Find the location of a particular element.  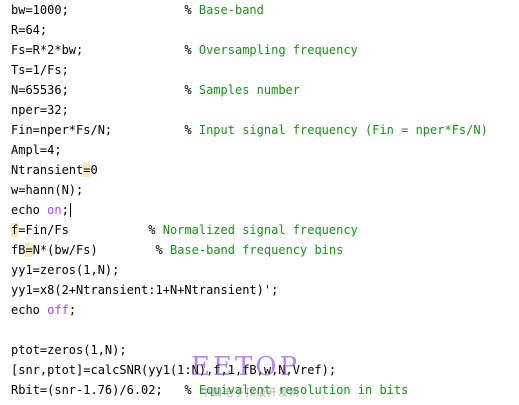

code-line: nper=32; is located at coordinates (40, 110).